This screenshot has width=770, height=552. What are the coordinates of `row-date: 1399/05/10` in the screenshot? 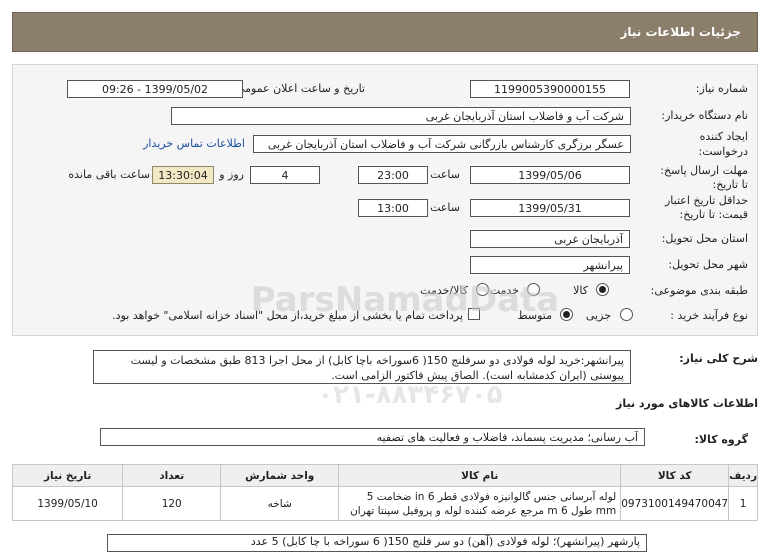 It's located at (67, 503).